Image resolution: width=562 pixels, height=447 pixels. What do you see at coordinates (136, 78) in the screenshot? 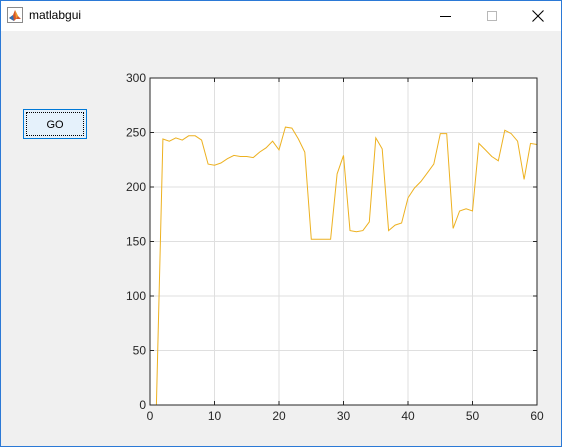
I see `y-tick-label: 300` at bounding box center [136, 78].